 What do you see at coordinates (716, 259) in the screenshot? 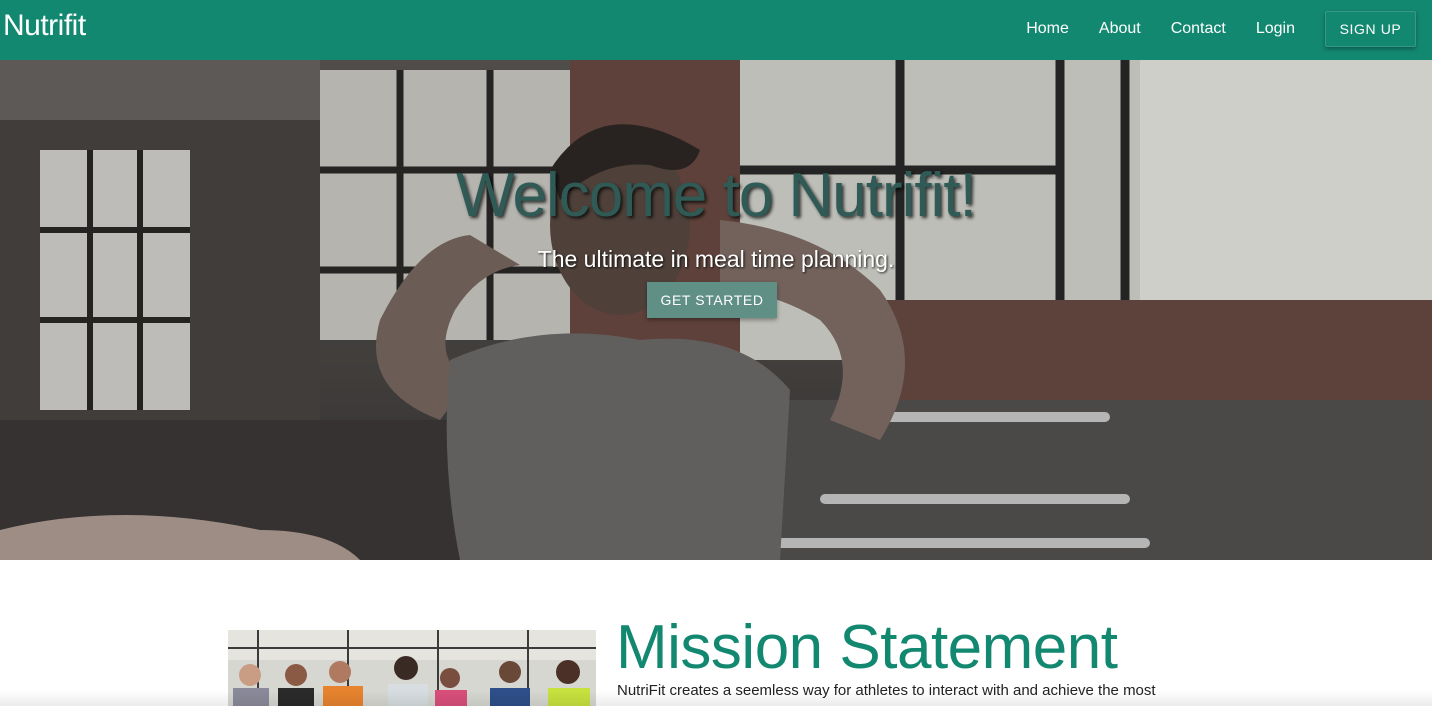
I see `hero-subtitle: The ultimate in meal time planning.` at bounding box center [716, 259].